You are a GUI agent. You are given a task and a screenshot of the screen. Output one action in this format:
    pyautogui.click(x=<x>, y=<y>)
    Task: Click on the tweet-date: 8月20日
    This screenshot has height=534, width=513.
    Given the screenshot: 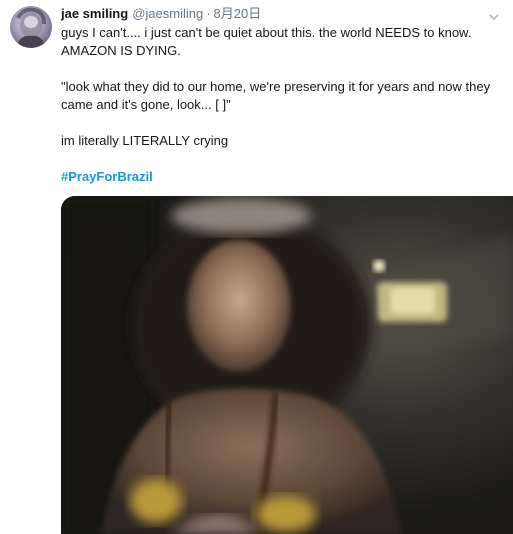 What is the action you would take?
    pyautogui.click(x=238, y=14)
    